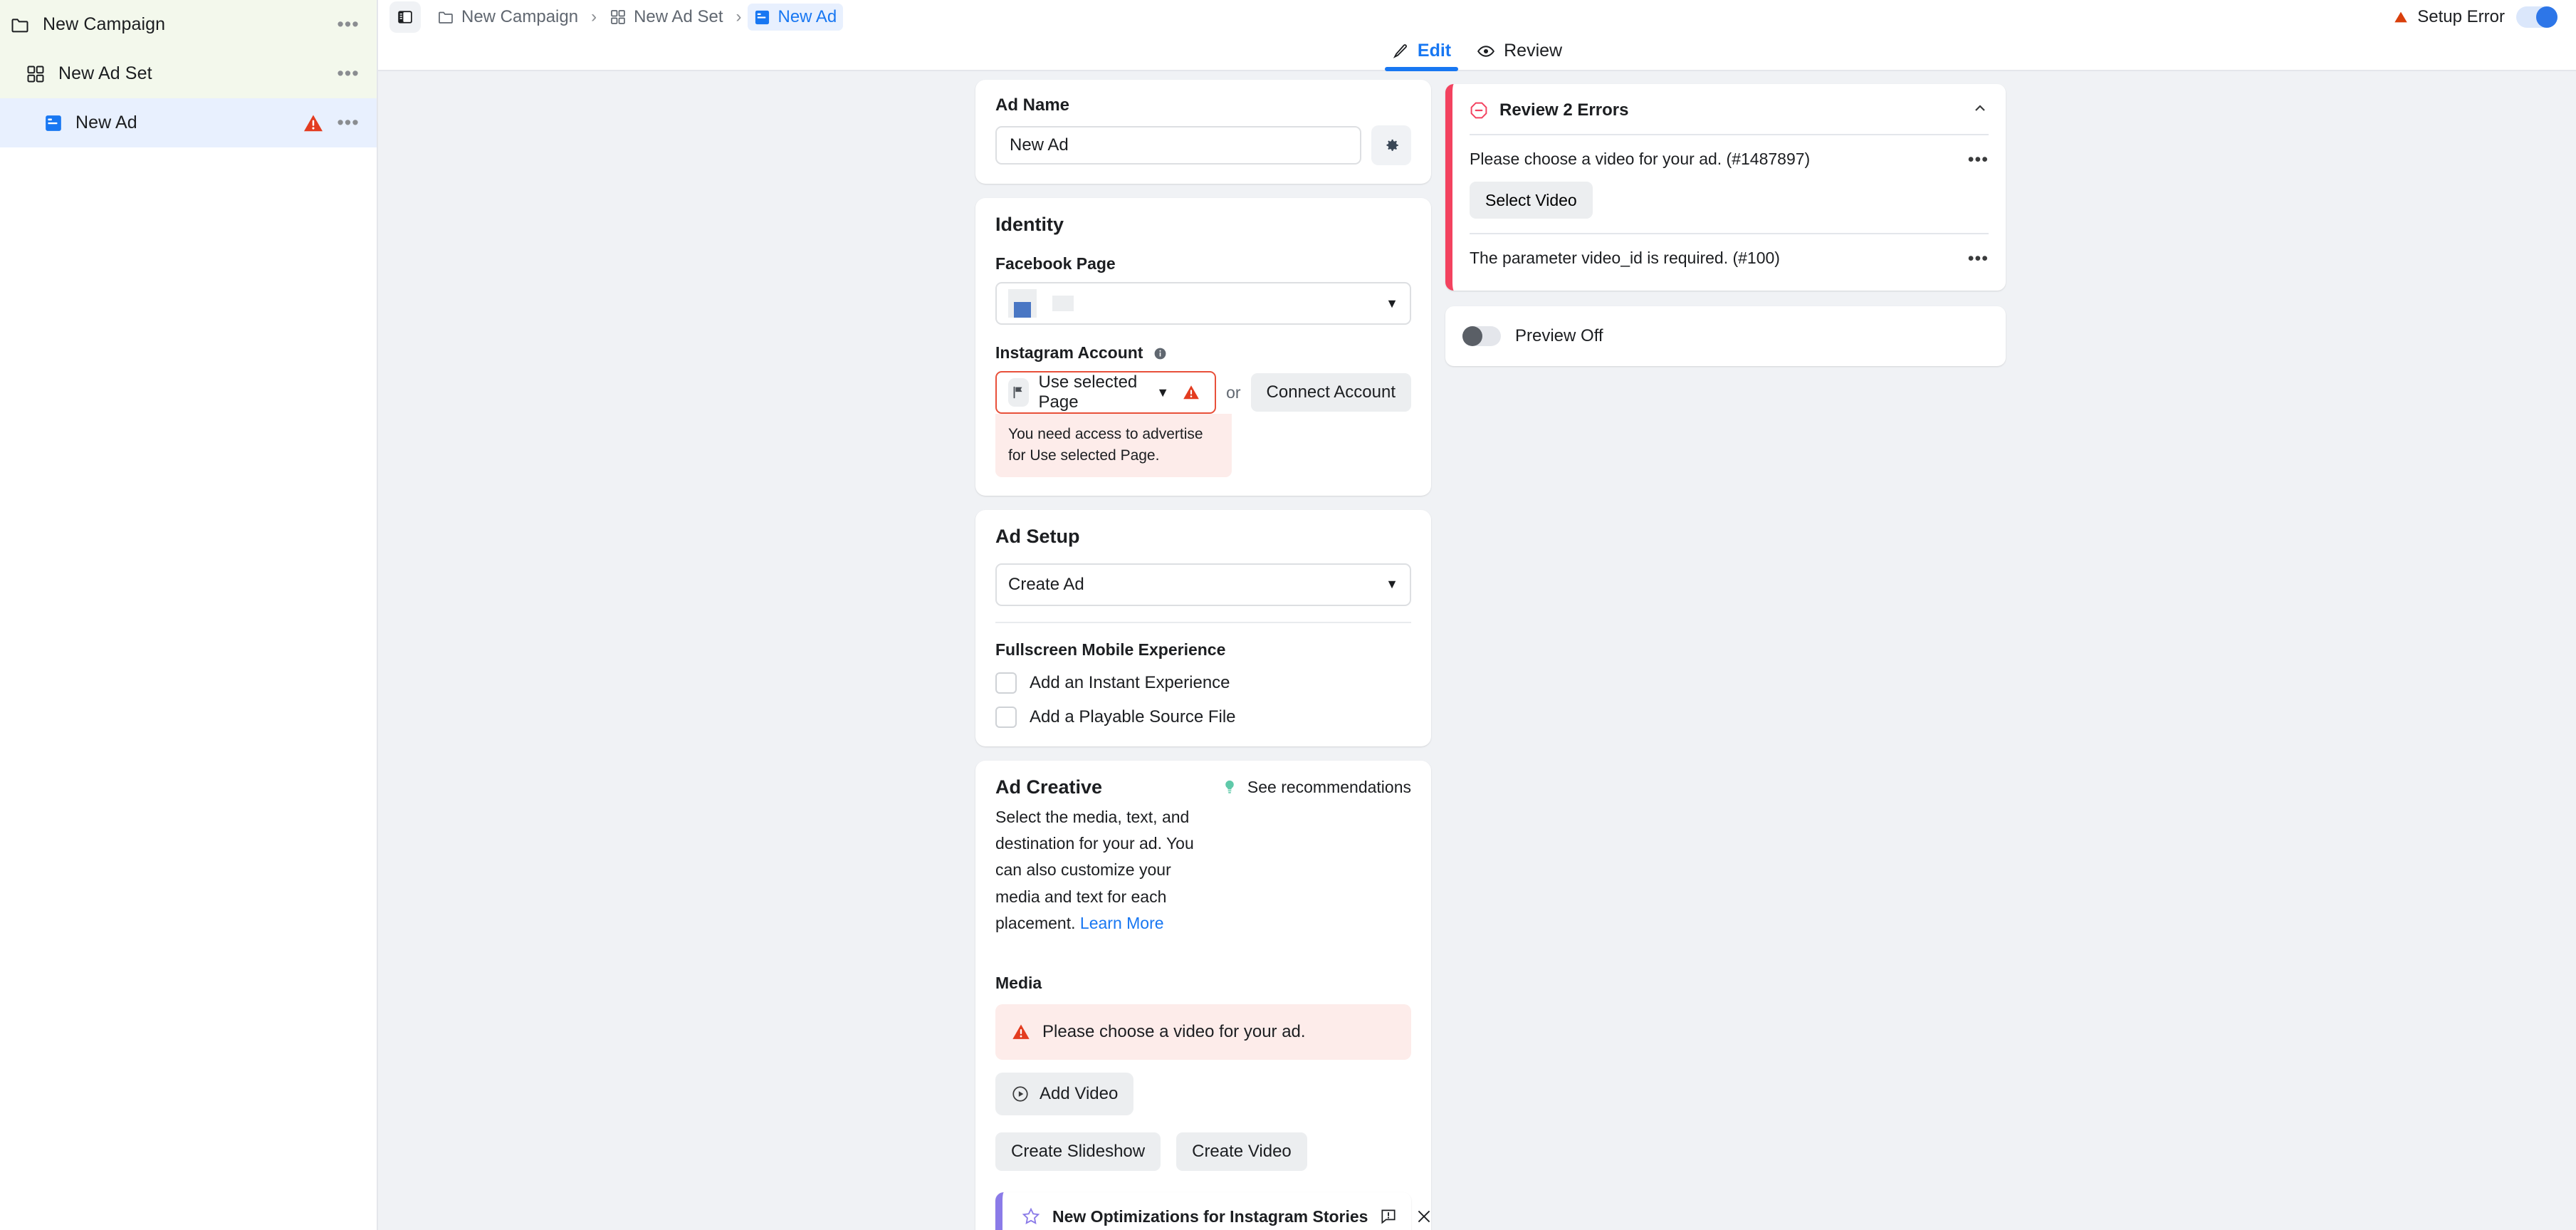  I want to click on ad-name-card: Ad Name New Ad, so click(1203, 132).